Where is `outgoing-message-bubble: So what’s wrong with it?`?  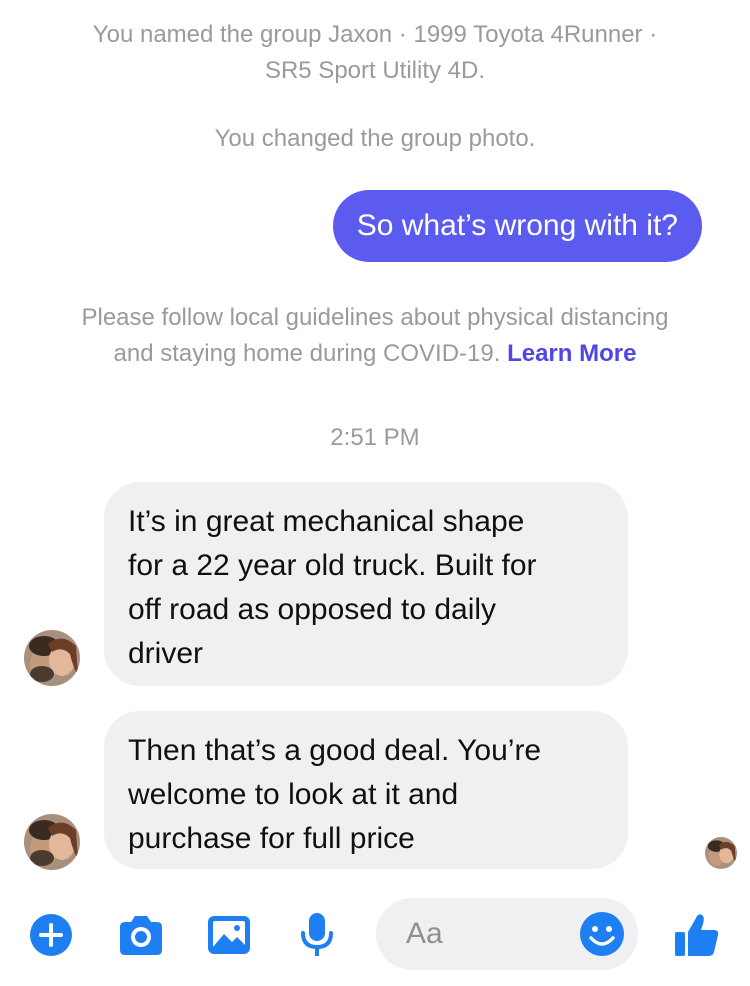 outgoing-message-bubble: So what’s wrong with it? is located at coordinates (517, 226).